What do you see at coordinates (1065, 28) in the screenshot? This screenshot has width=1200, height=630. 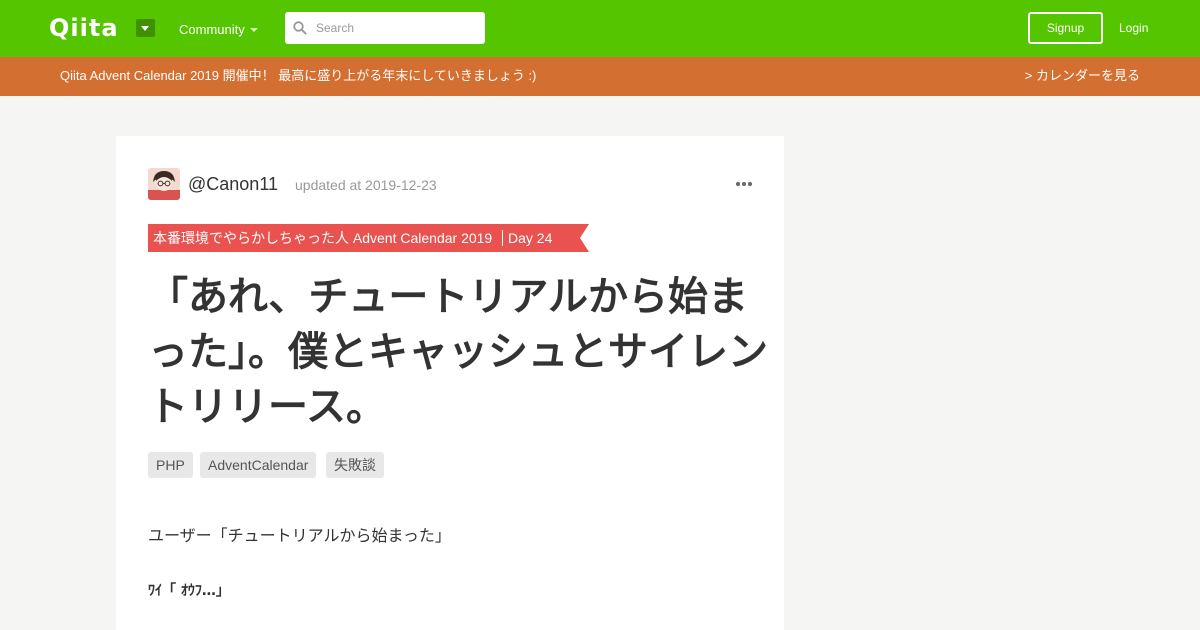 I see `signup-button: Signup` at bounding box center [1065, 28].